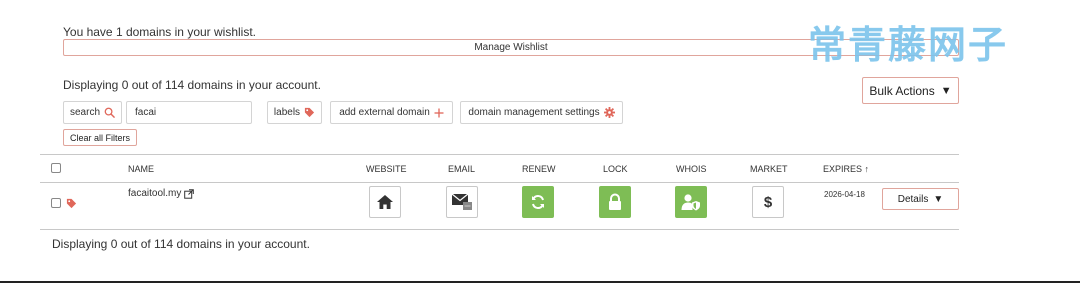 The width and height of the screenshot is (1080, 283). What do you see at coordinates (189, 112) in the screenshot?
I see `search-input` at bounding box center [189, 112].